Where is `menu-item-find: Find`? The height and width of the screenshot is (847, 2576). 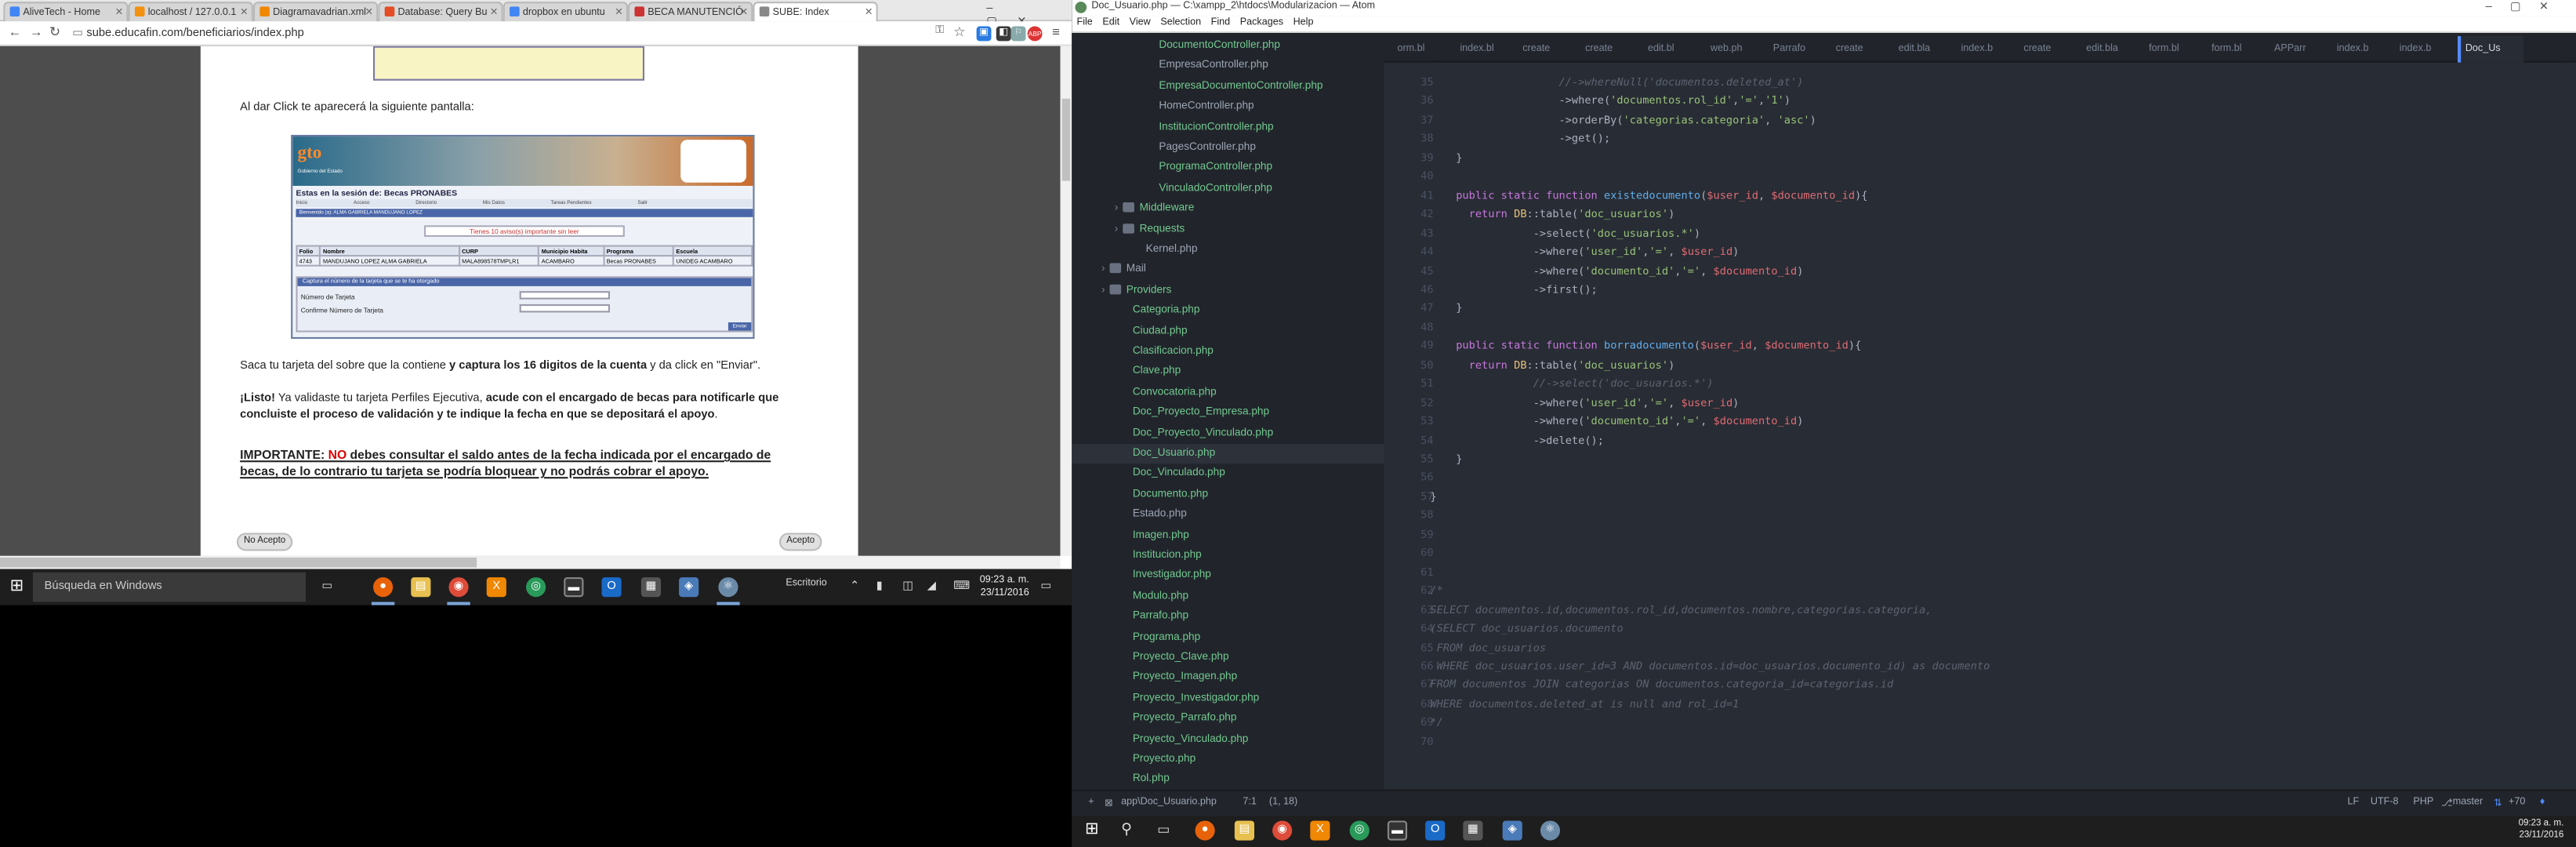
menu-item-find: Find is located at coordinates (1221, 23).